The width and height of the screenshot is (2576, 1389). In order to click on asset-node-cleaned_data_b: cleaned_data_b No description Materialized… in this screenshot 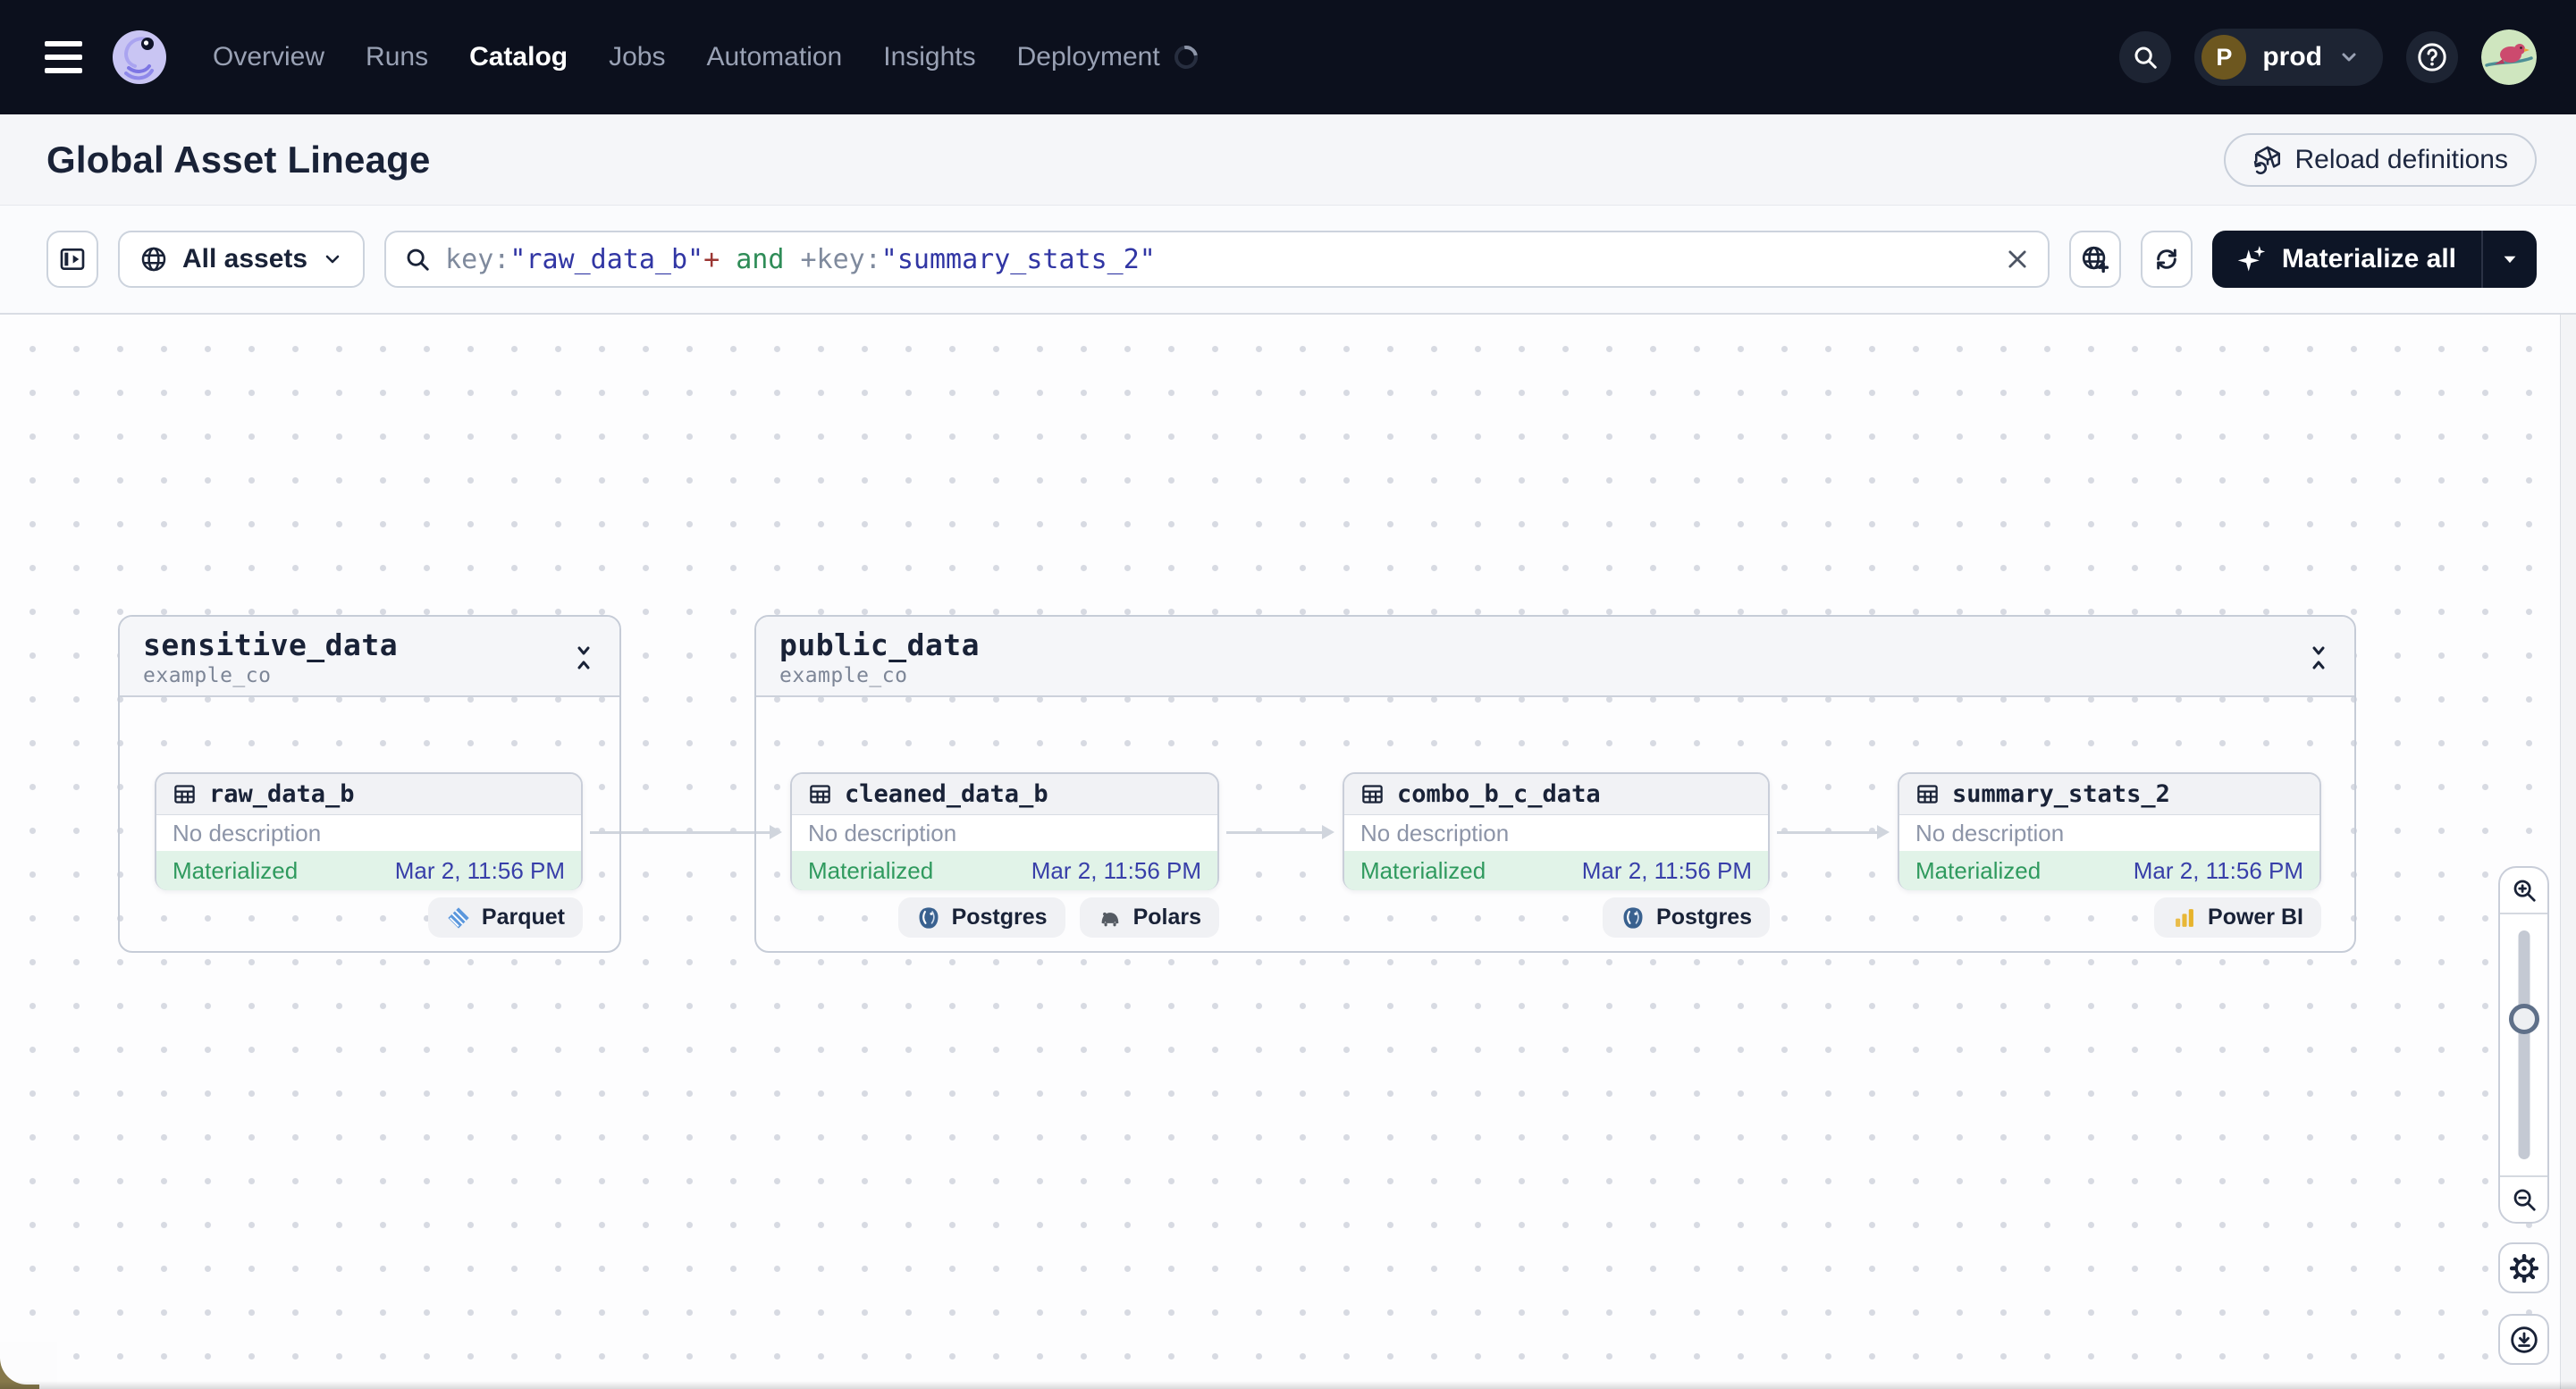, I will do `click(1005, 831)`.